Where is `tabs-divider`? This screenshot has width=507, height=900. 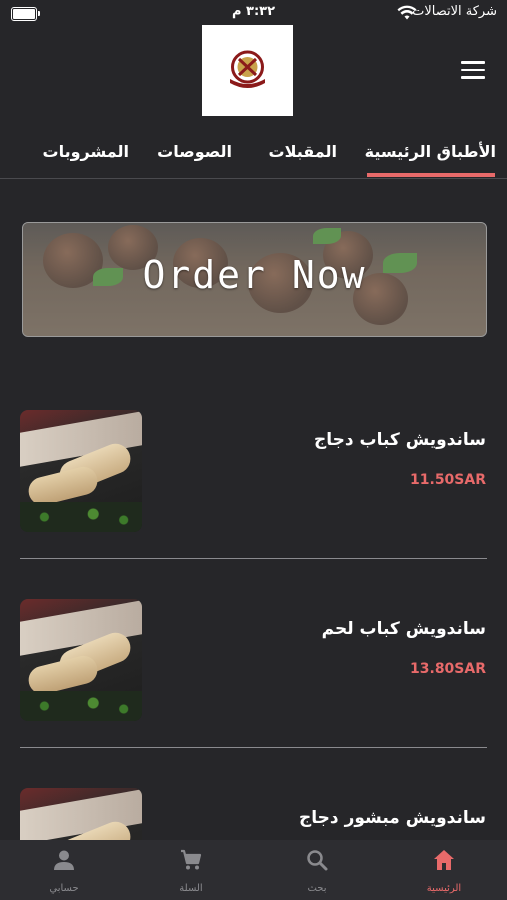 tabs-divider is located at coordinates (253, 178).